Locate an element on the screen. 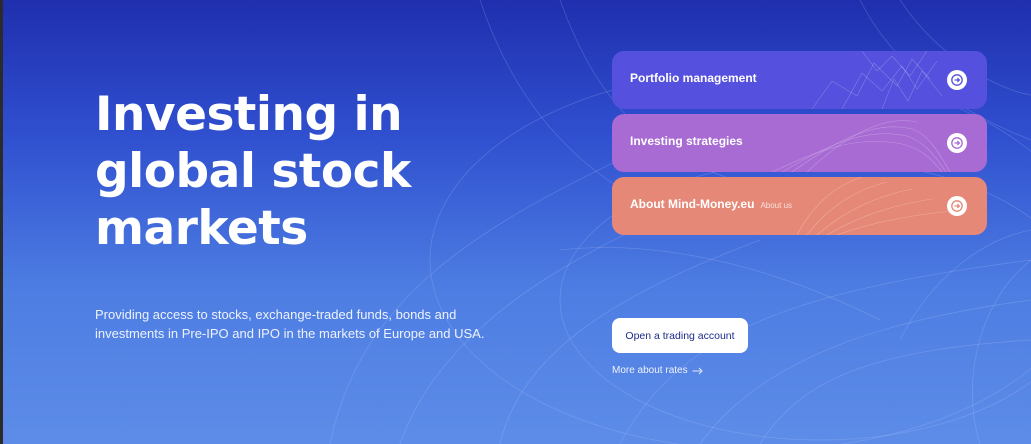  card-title: Portfolio management is located at coordinates (693, 78).